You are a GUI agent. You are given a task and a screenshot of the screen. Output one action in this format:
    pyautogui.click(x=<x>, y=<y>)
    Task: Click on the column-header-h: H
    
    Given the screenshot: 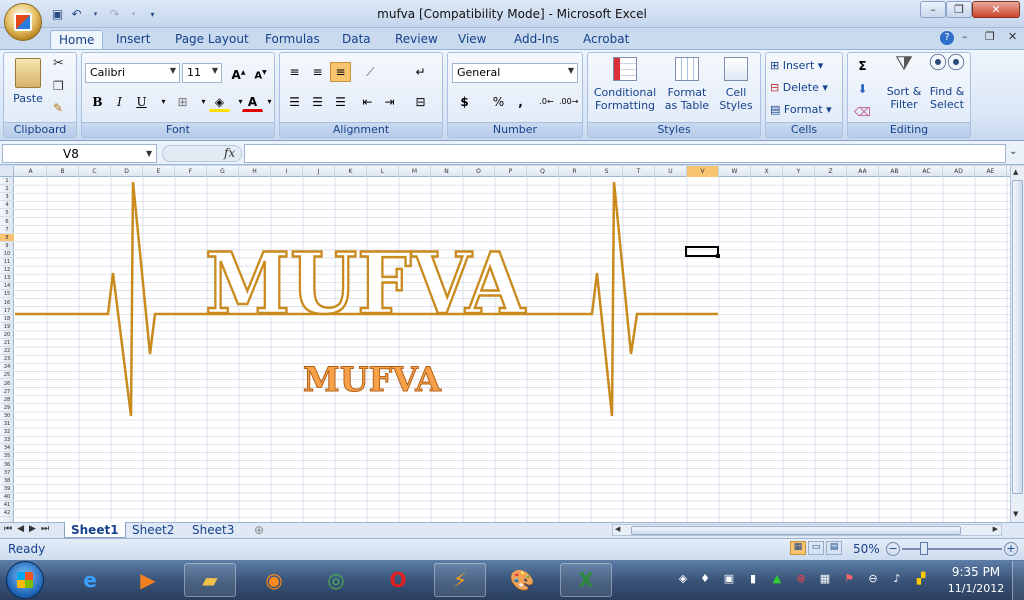 What is the action you would take?
    pyautogui.click(x=255, y=171)
    